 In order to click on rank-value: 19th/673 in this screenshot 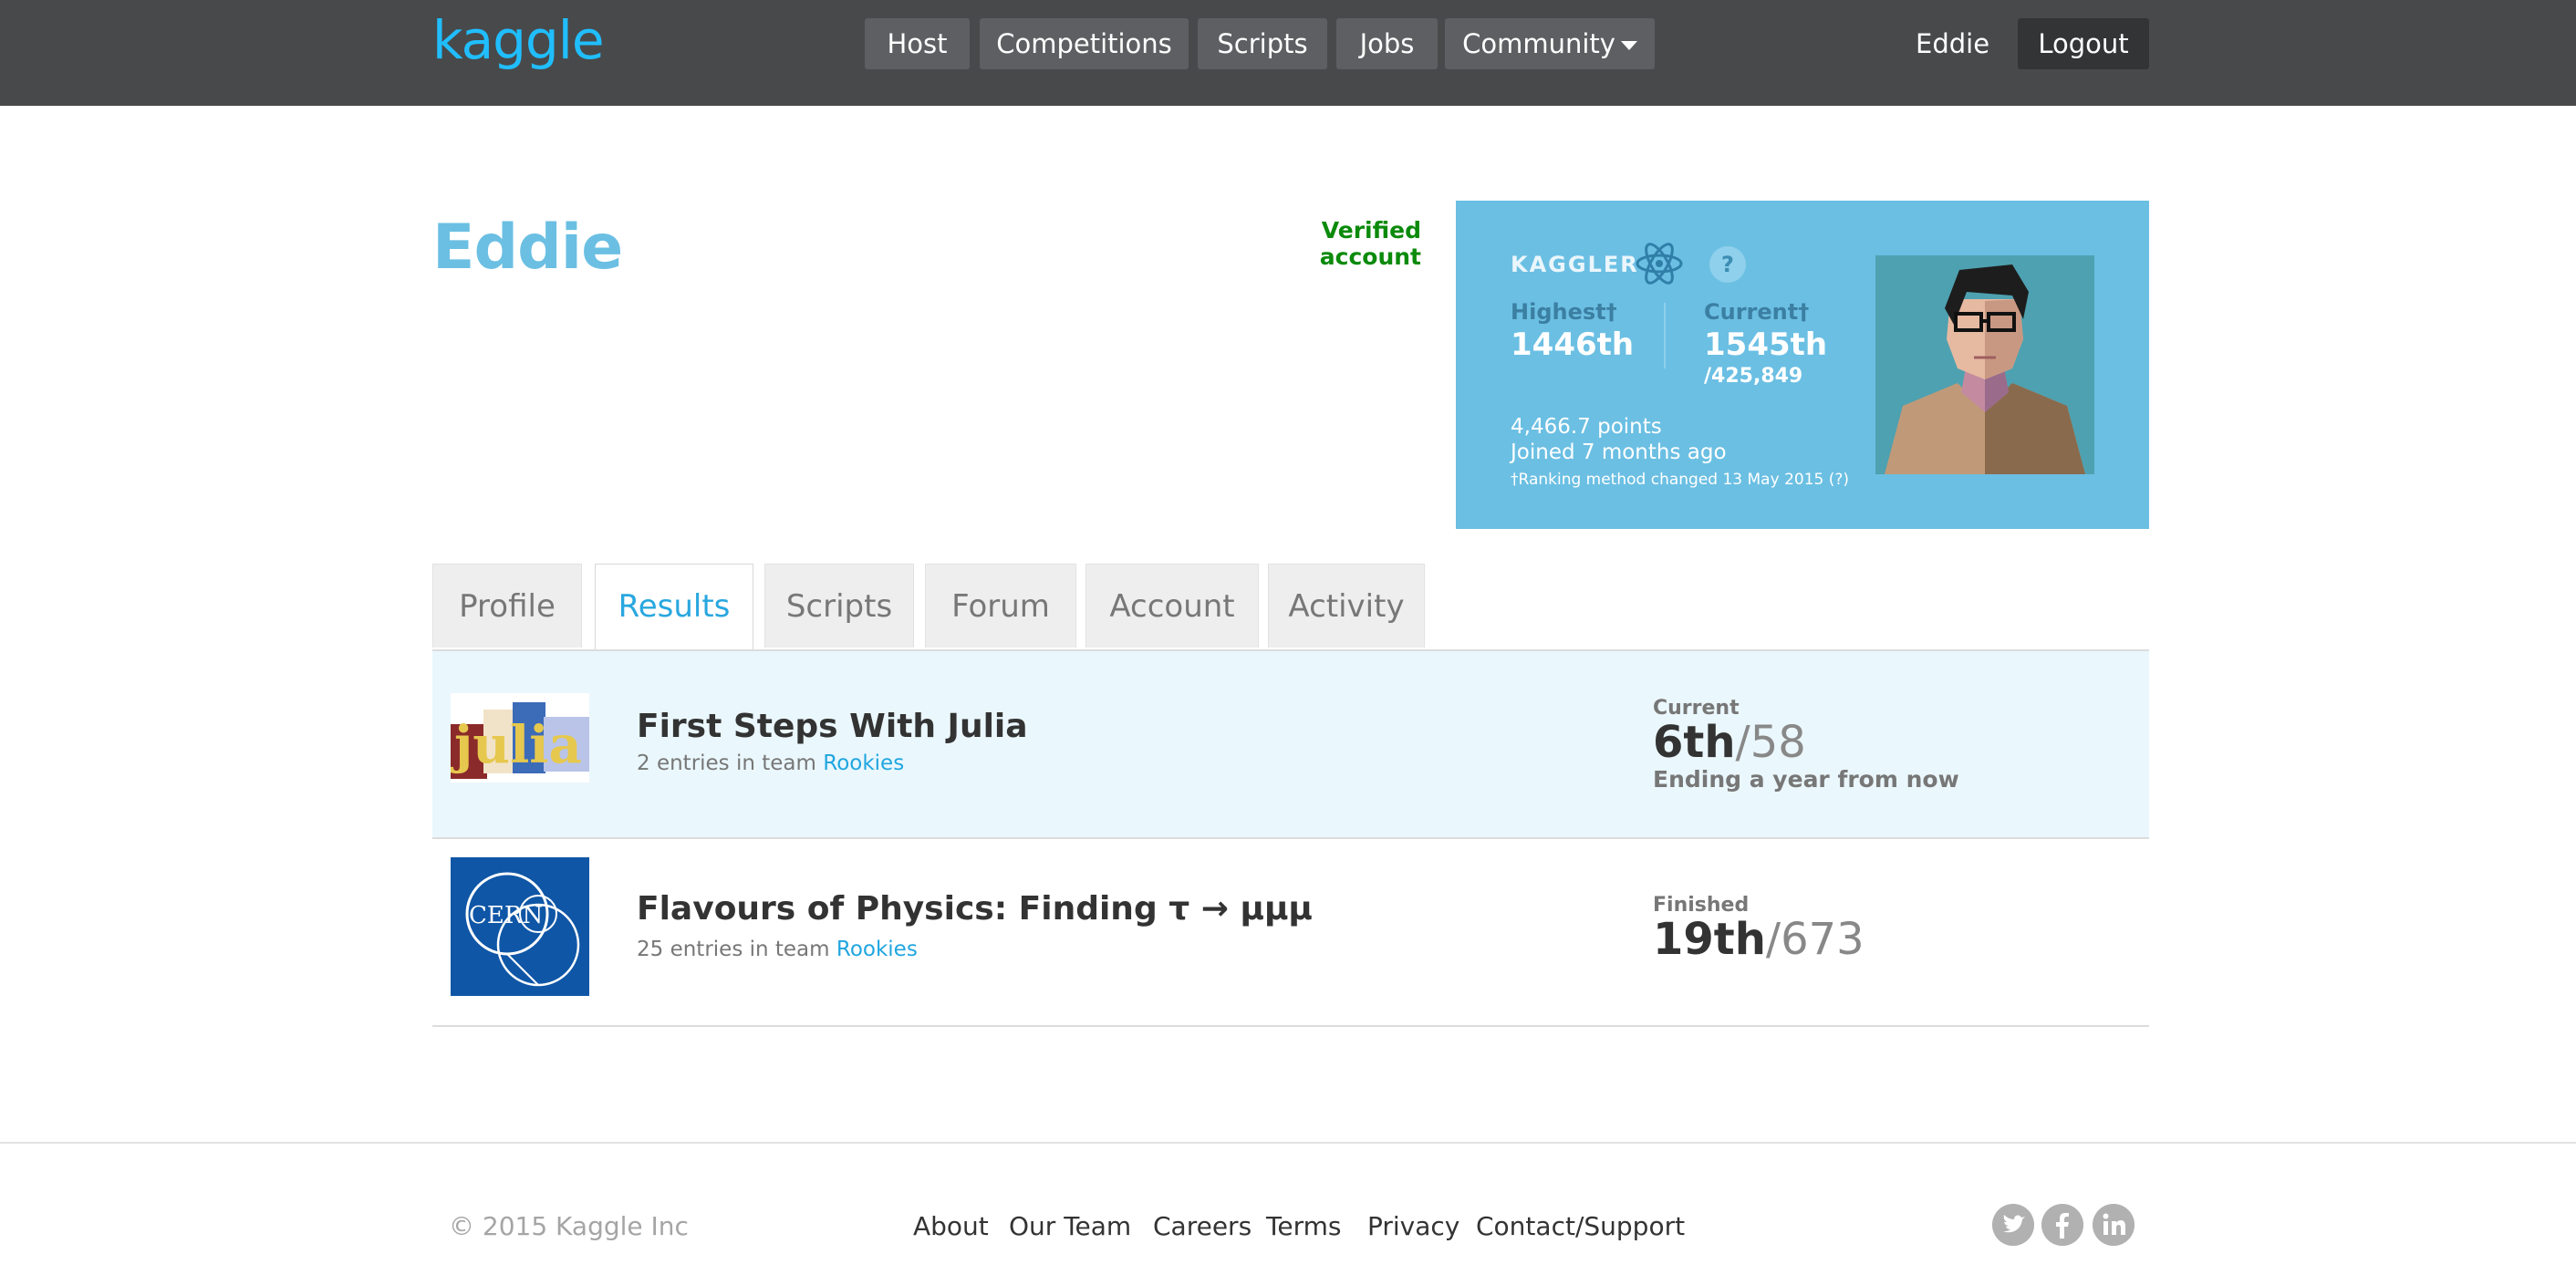, I will do `click(1758, 939)`.